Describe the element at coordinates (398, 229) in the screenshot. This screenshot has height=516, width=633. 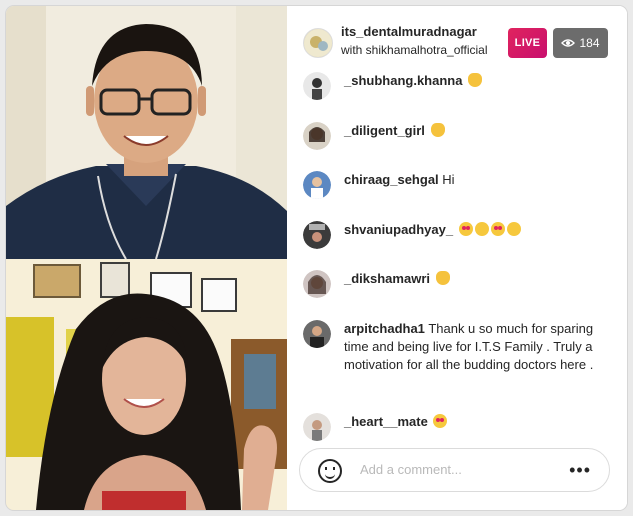
I see `comment-username: shvaniupadhyay_` at that location.